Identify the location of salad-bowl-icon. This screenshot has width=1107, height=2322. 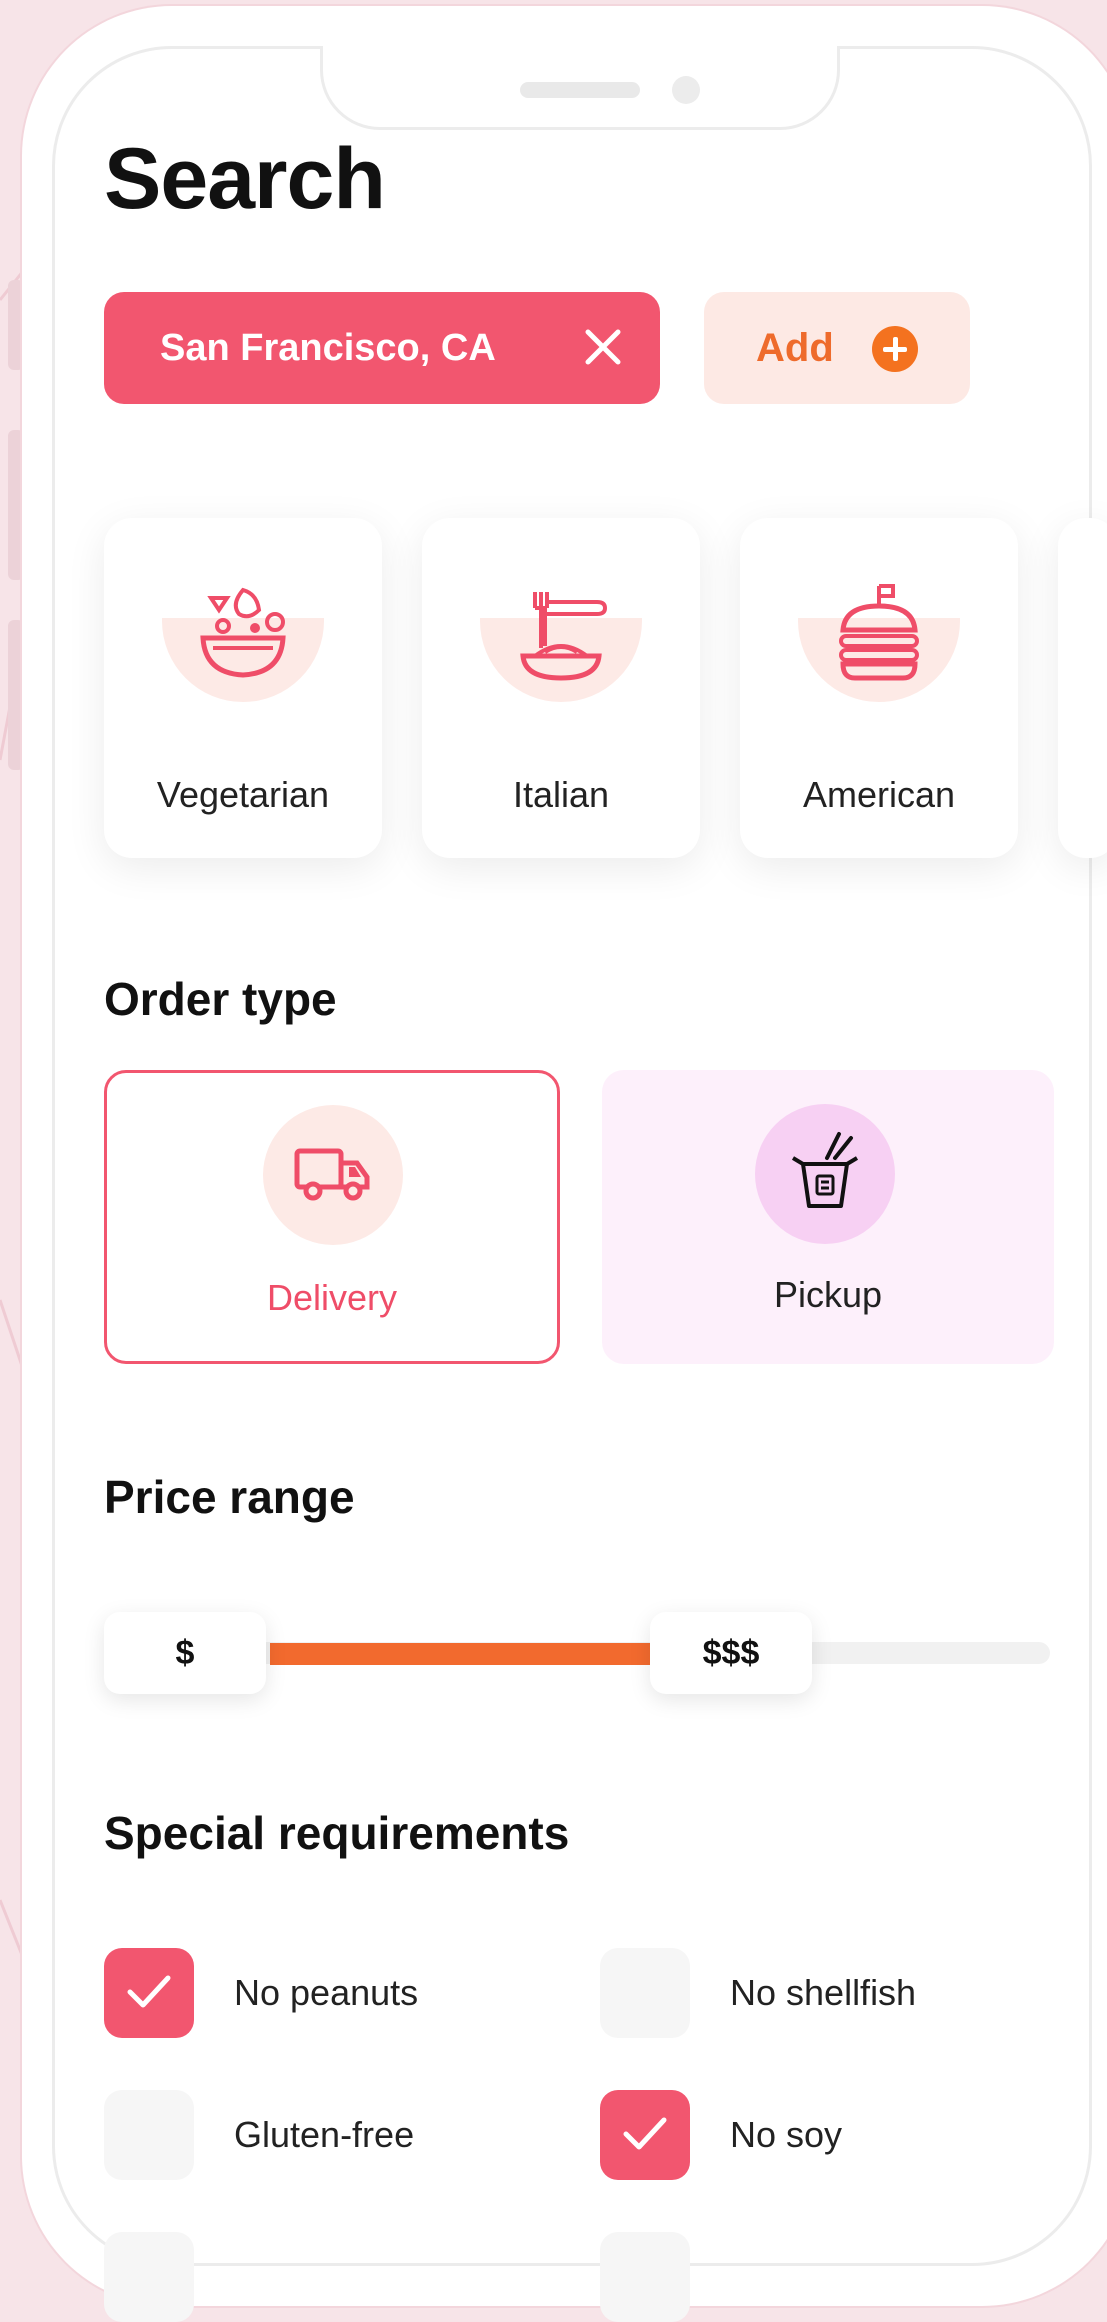
(243, 632).